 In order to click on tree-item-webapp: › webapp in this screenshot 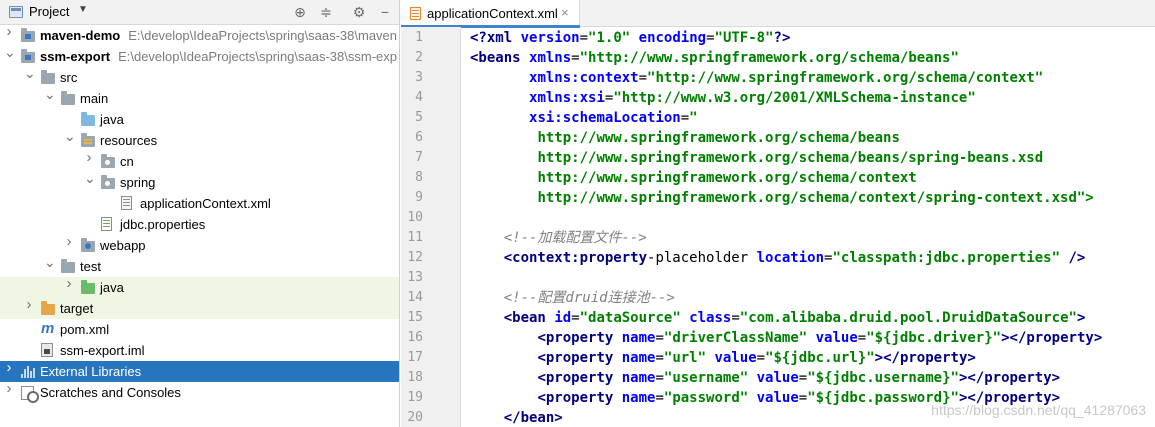, I will do `click(199, 245)`.